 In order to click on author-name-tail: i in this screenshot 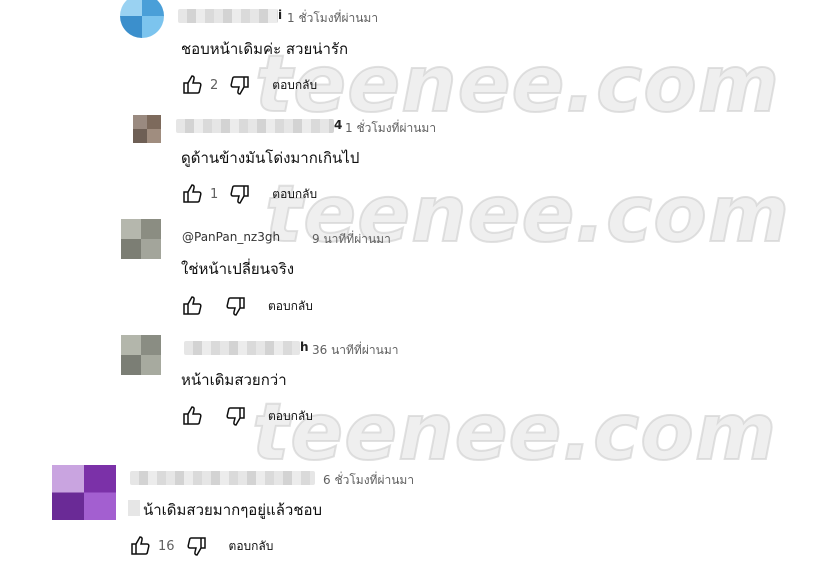, I will do `click(280, 15)`.